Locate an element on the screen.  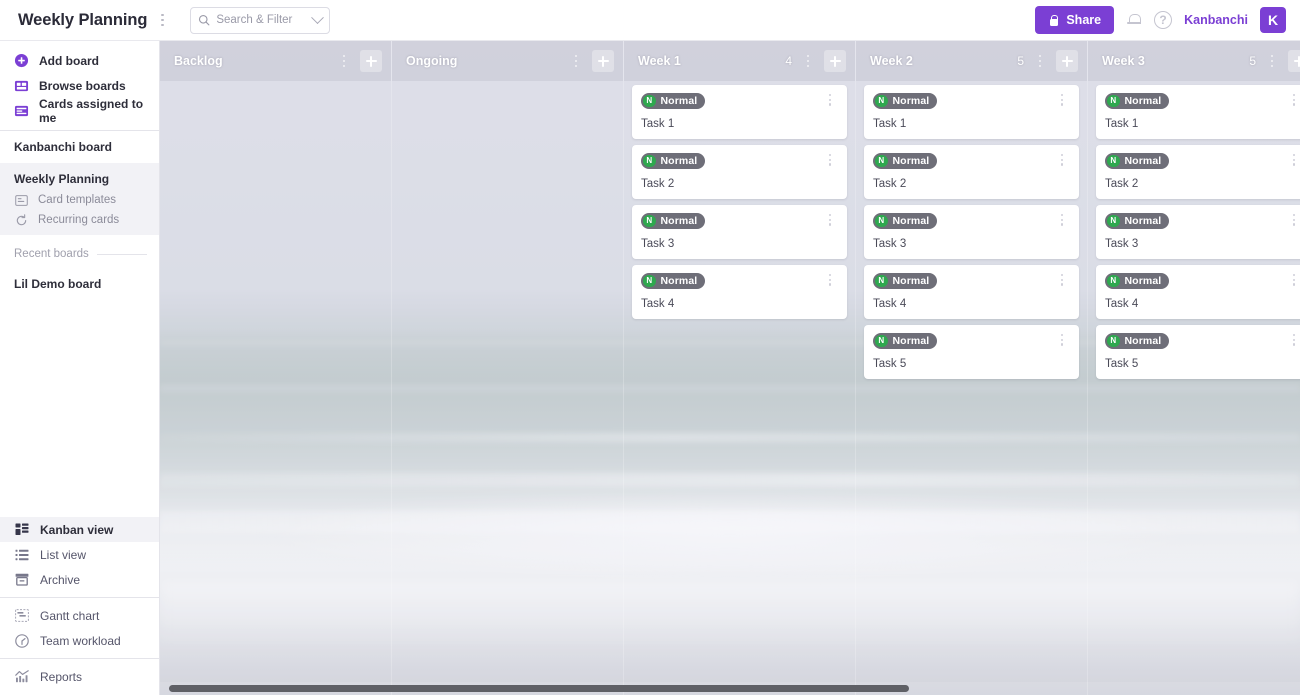
card-title: Task 5 is located at coordinates (1122, 364).